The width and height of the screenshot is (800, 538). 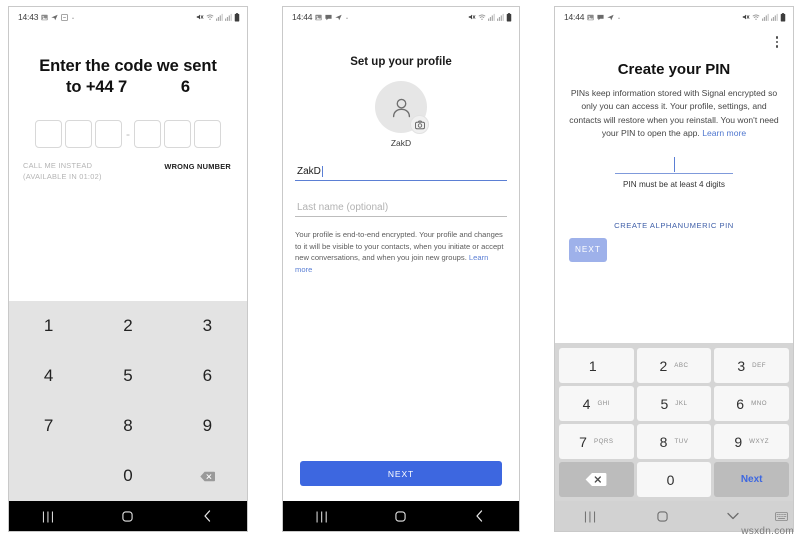 What do you see at coordinates (128, 61) in the screenshot?
I see `page-title: Enter the code we sent to +44 7 6` at bounding box center [128, 61].